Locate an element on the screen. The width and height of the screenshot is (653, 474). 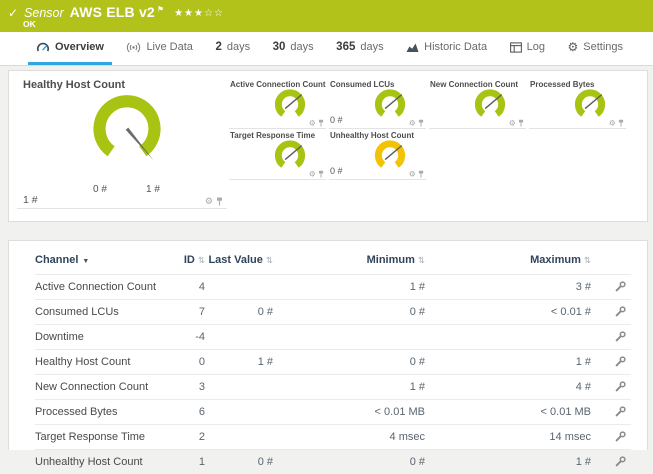
column-header-maximum: Maximum⇅ is located at coordinates (508, 262).